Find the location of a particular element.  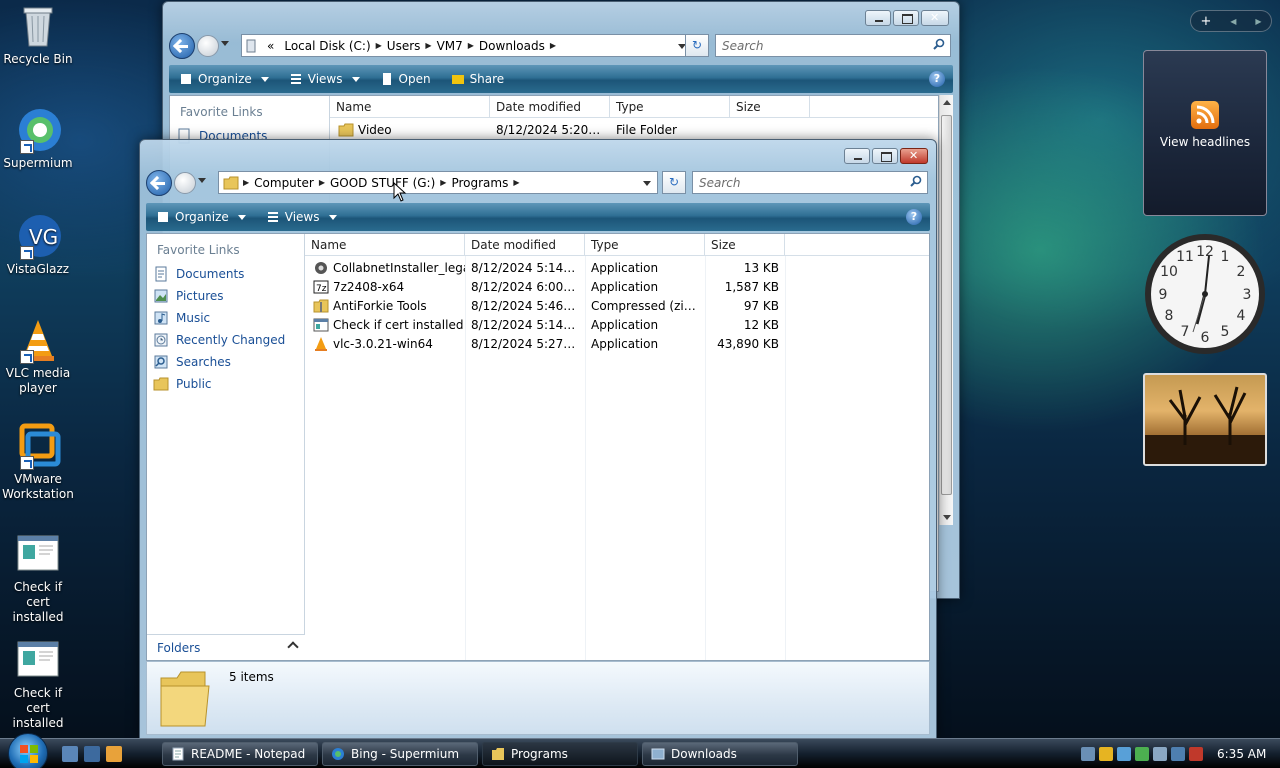

add-gadget-button: + is located at coordinates (1205, 21).